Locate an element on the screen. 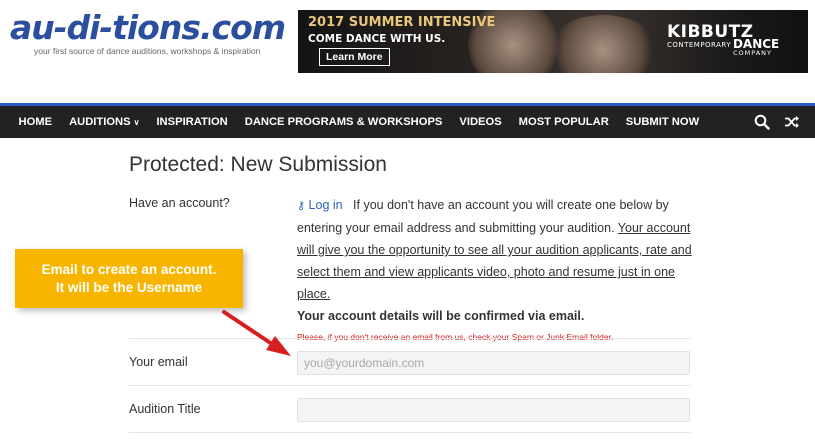 The height and width of the screenshot is (440, 815). audition-title-field is located at coordinates (493, 410).